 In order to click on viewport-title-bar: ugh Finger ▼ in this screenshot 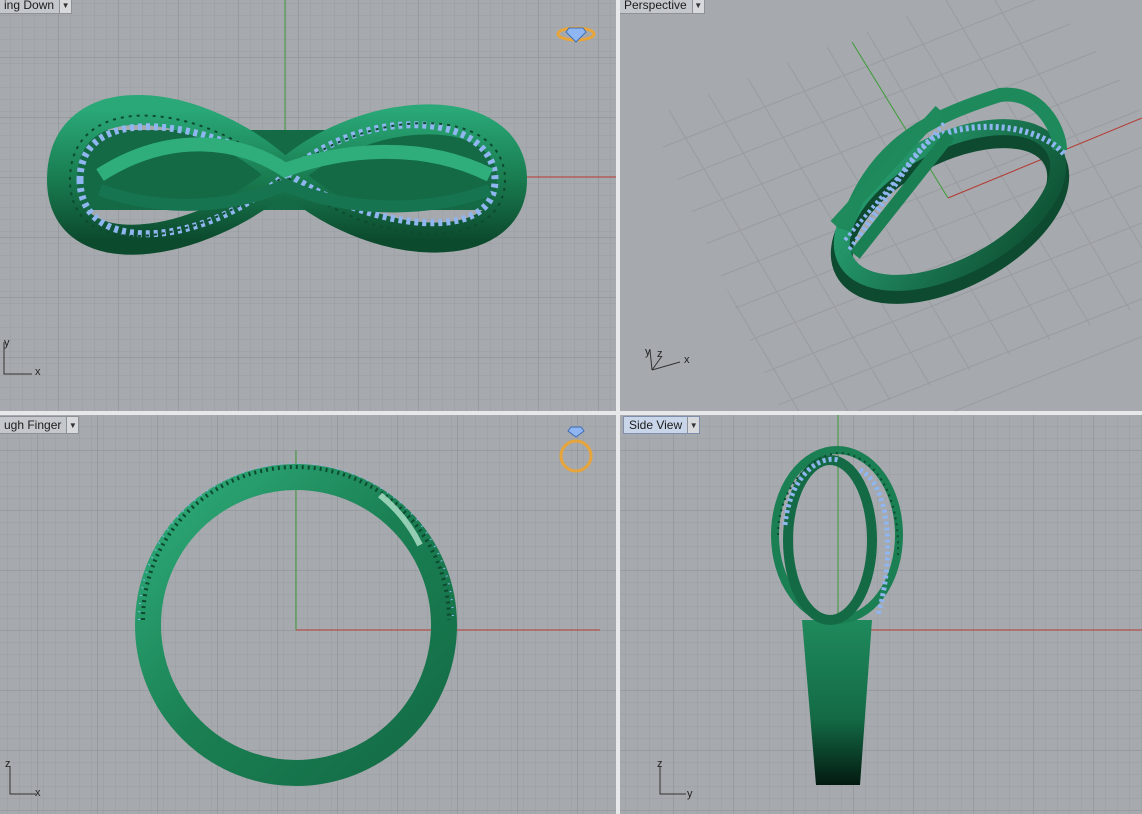, I will do `click(40, 425)`.